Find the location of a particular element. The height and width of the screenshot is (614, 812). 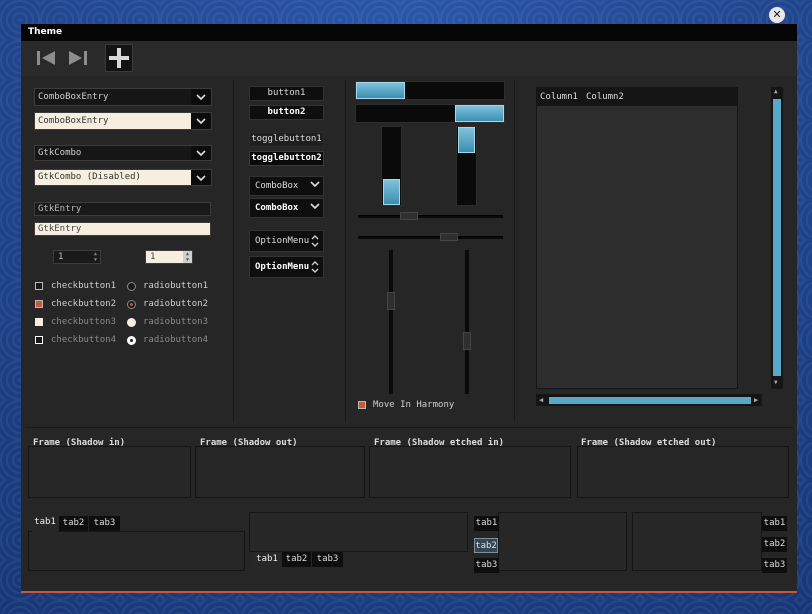

option-menu-2: OptionMenu is located at coordinates (286, 267).